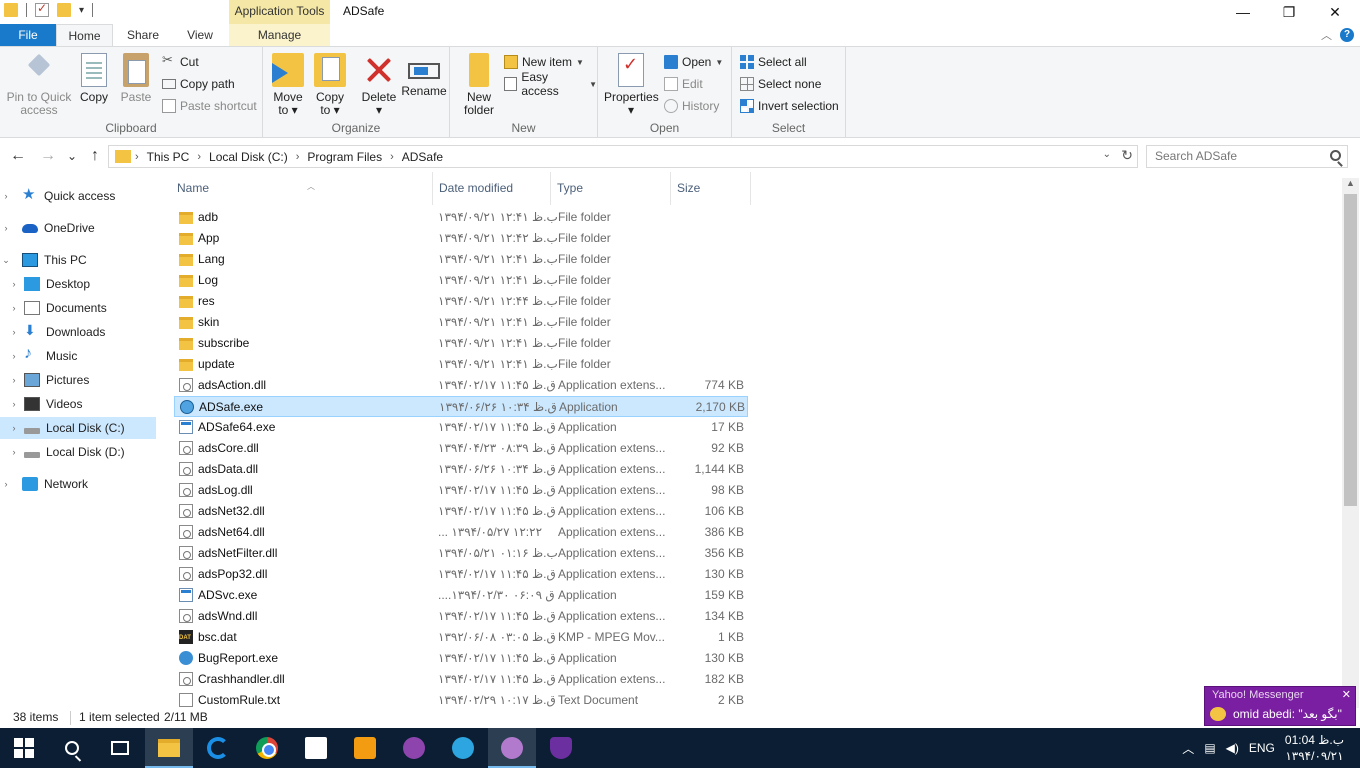 The image size is (1360, 768). Describe the element at coordinates (168, 157) in the screenshot. I see `breadcrumb-this-pc: This PC` at that location.